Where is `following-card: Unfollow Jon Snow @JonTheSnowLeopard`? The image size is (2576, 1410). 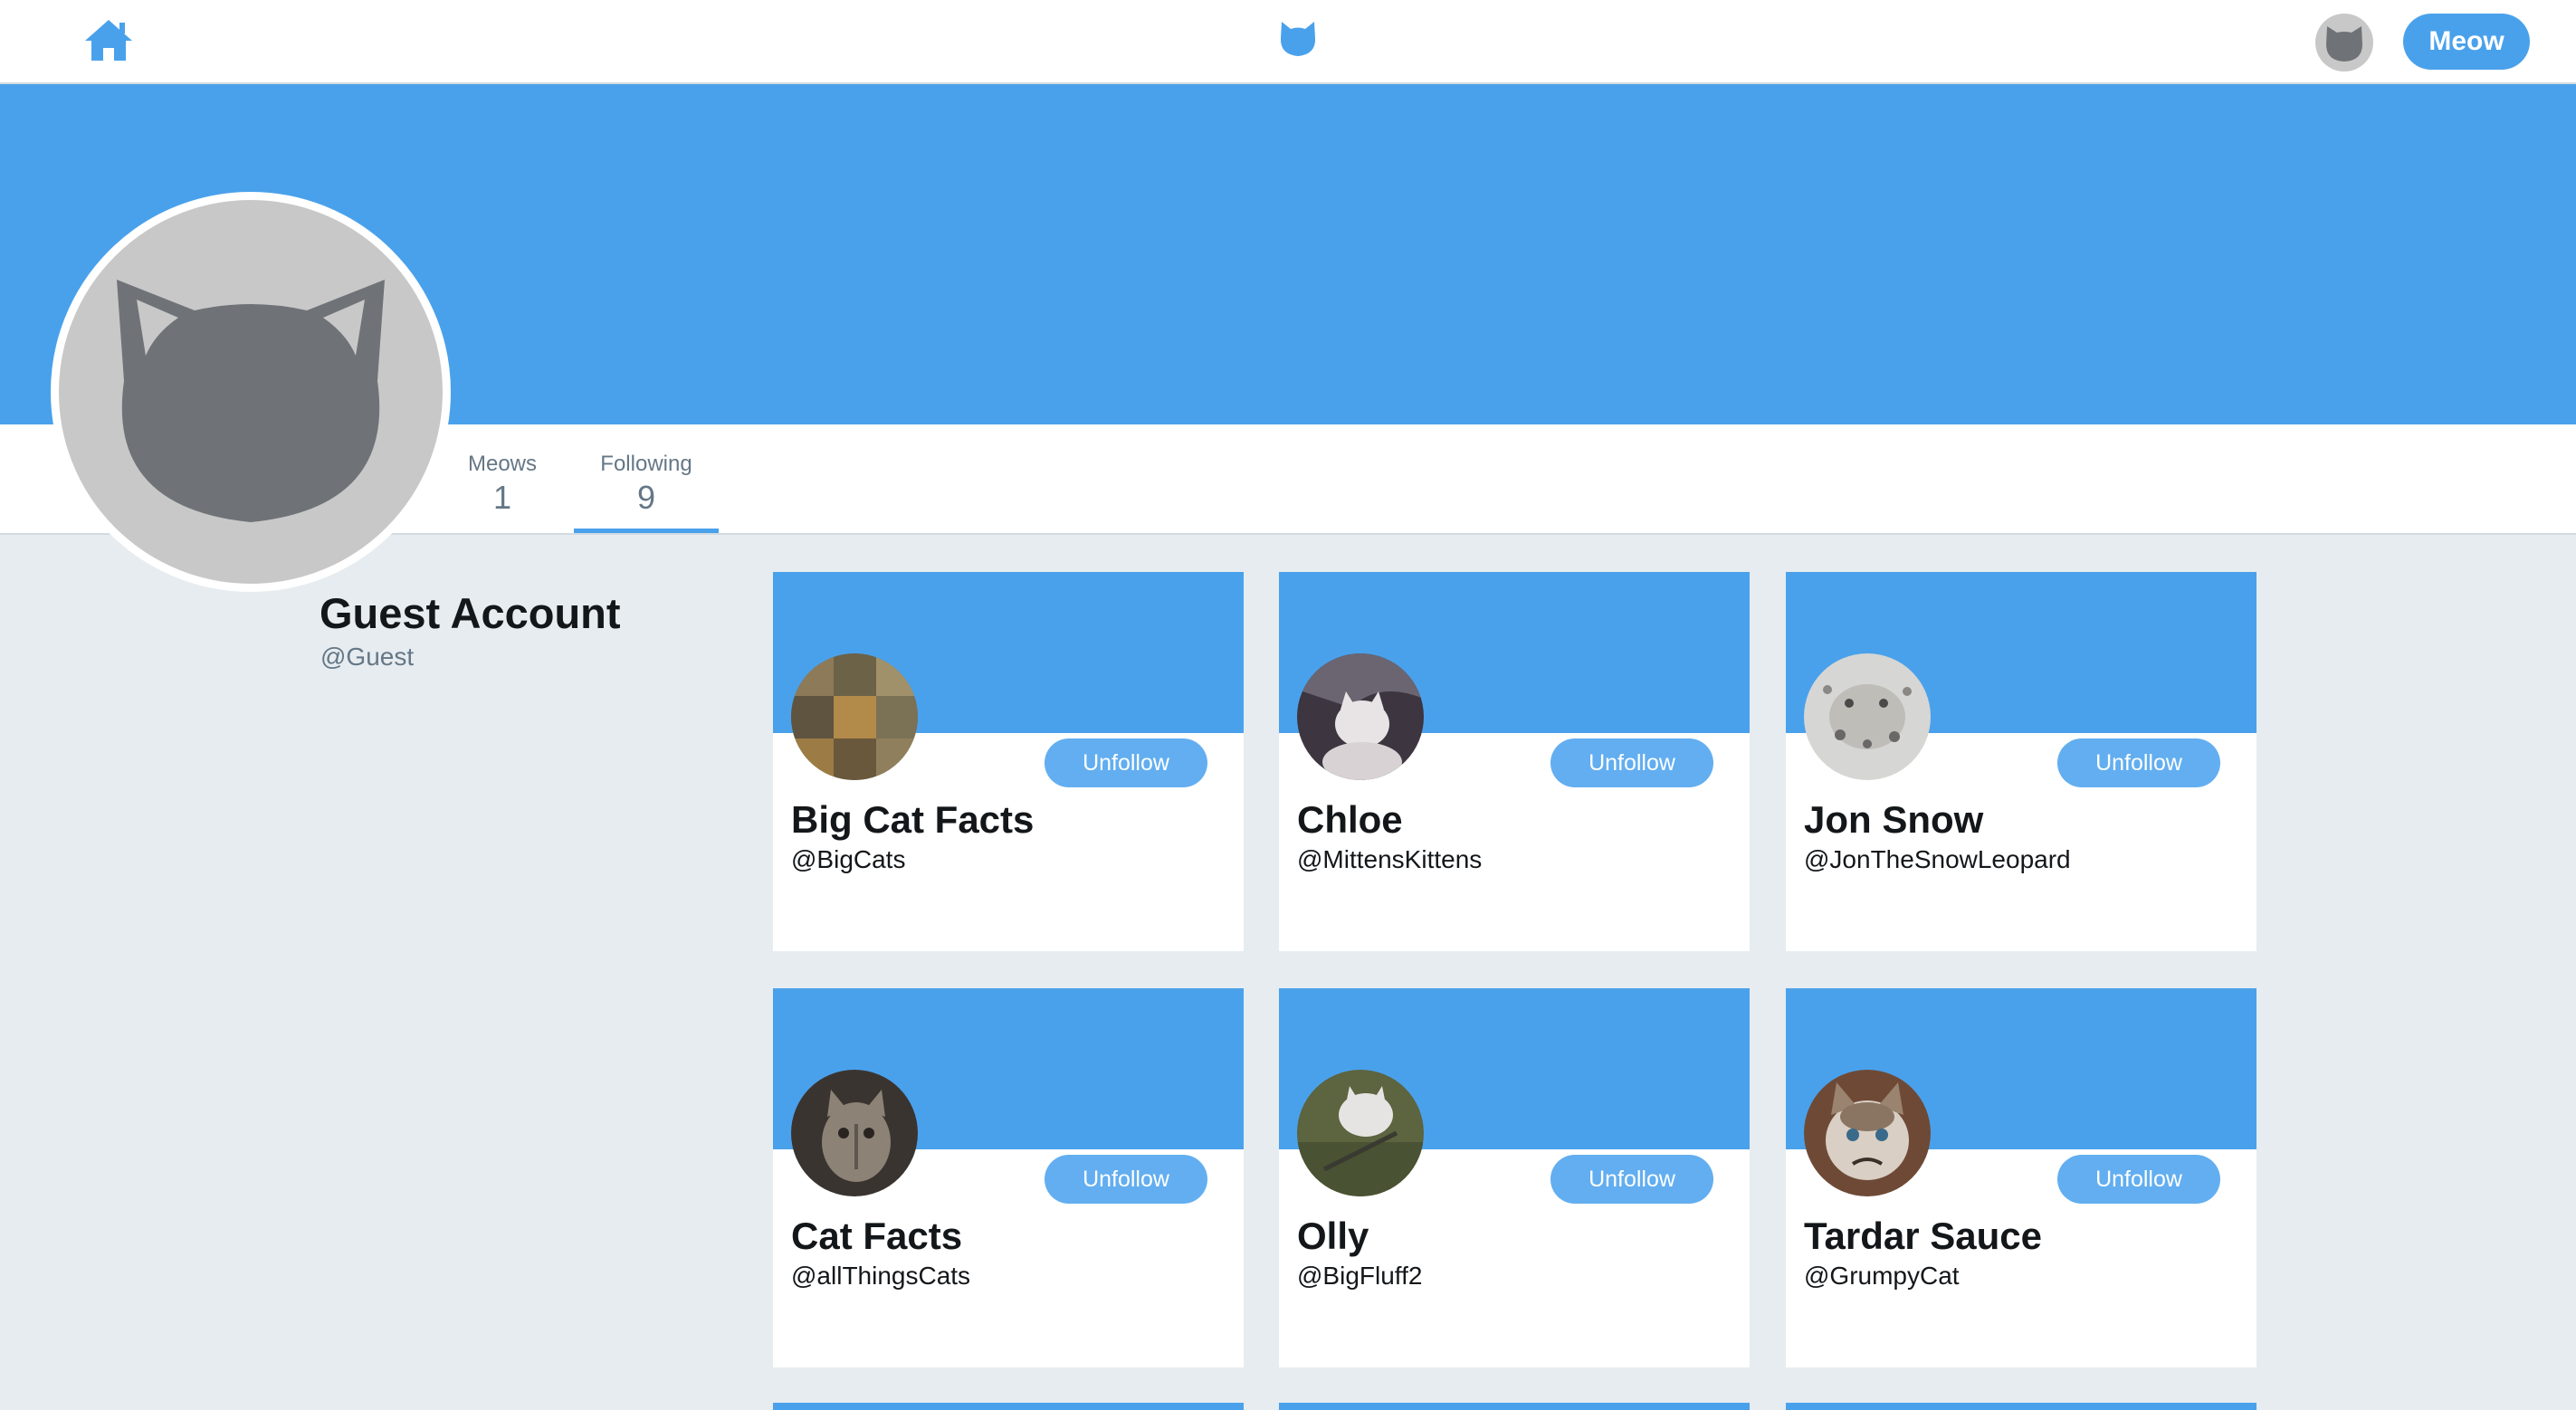
following-card: Unfollow Jon Snow @JonTheSnowLeopard is located at coordinates (2021, 761).